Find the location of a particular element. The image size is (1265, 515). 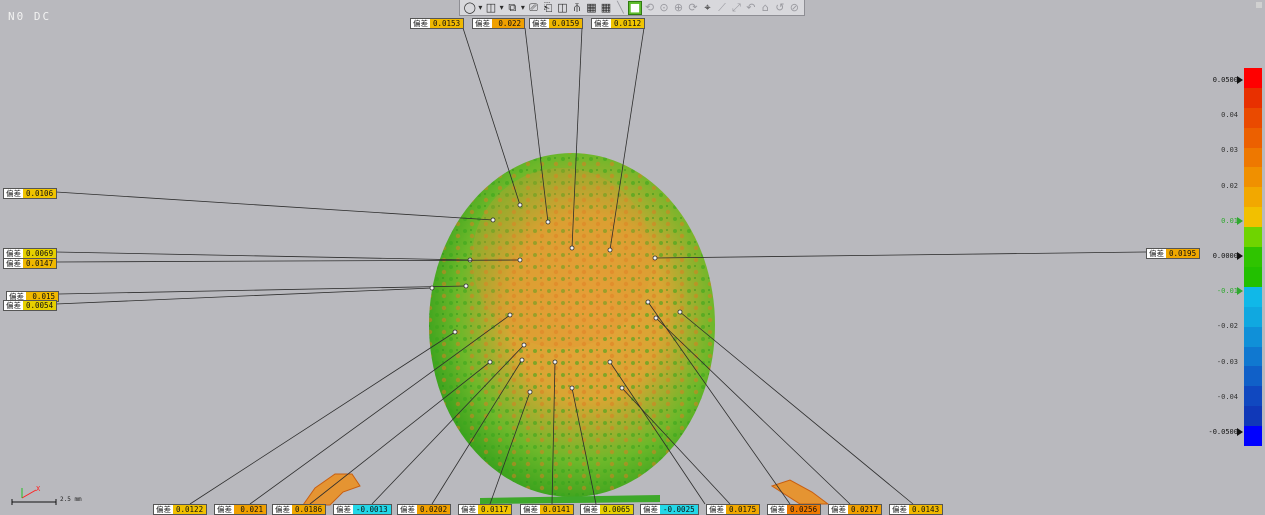

color-map-icon: ■ is located at coordinates (635, 7).